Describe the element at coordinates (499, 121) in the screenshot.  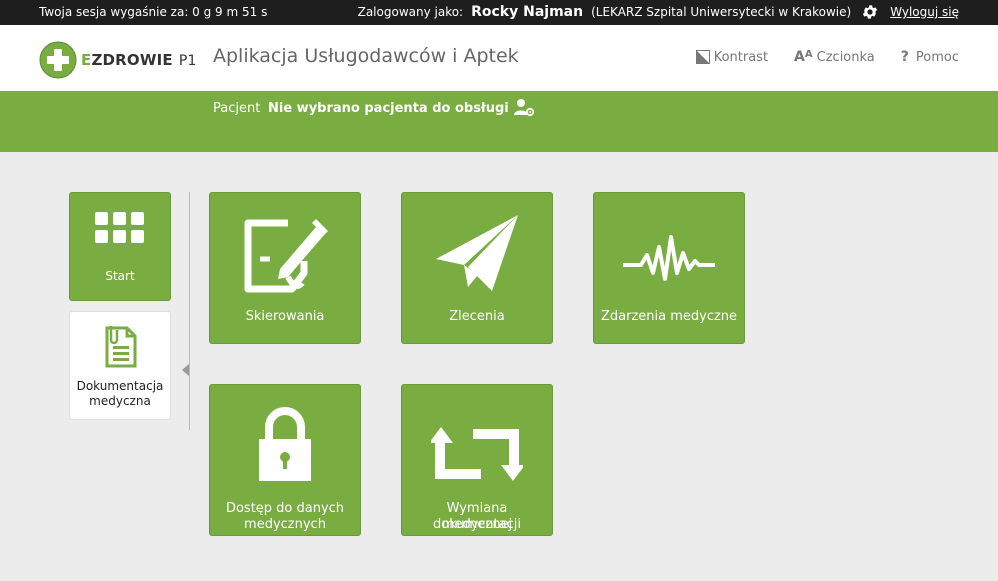
I see `patient-bar: Pacjent Nie wybrano pacjenta do obsługi` at that location.